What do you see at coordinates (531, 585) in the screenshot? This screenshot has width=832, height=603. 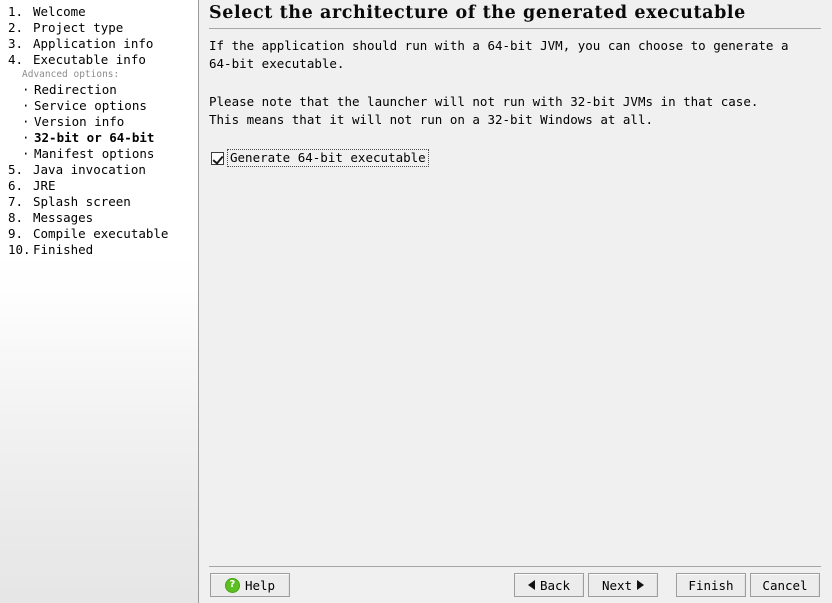 I see `chevron-left-icon` at bounding box center [531, 585].